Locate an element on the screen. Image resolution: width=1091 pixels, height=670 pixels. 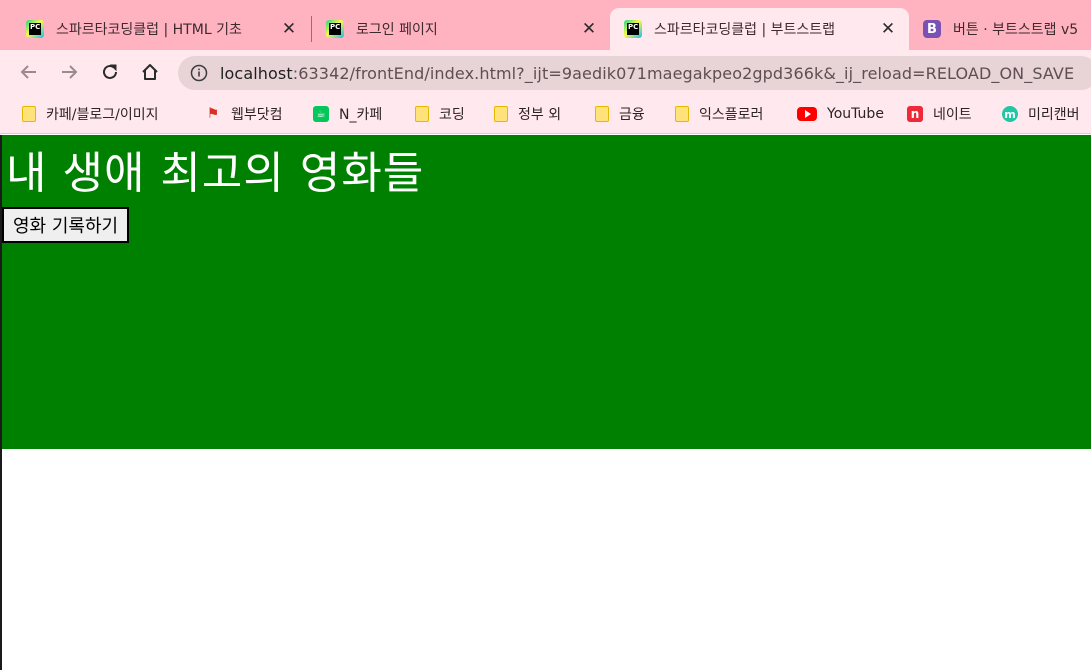
home-icon is located at coordinates (150, 72).